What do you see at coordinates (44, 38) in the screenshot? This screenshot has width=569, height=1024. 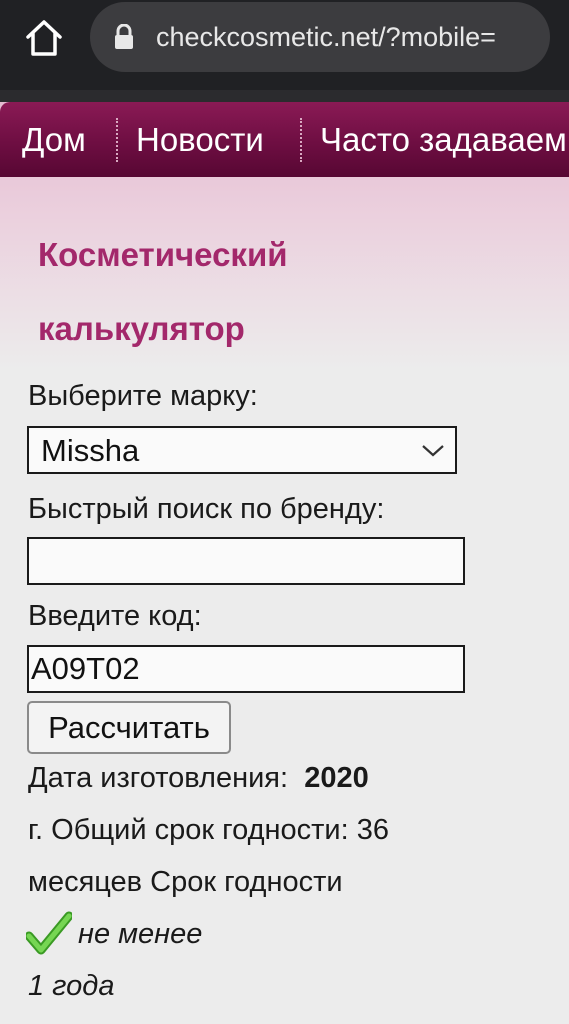 I see `home-icon` at bounding box center [44, 38].